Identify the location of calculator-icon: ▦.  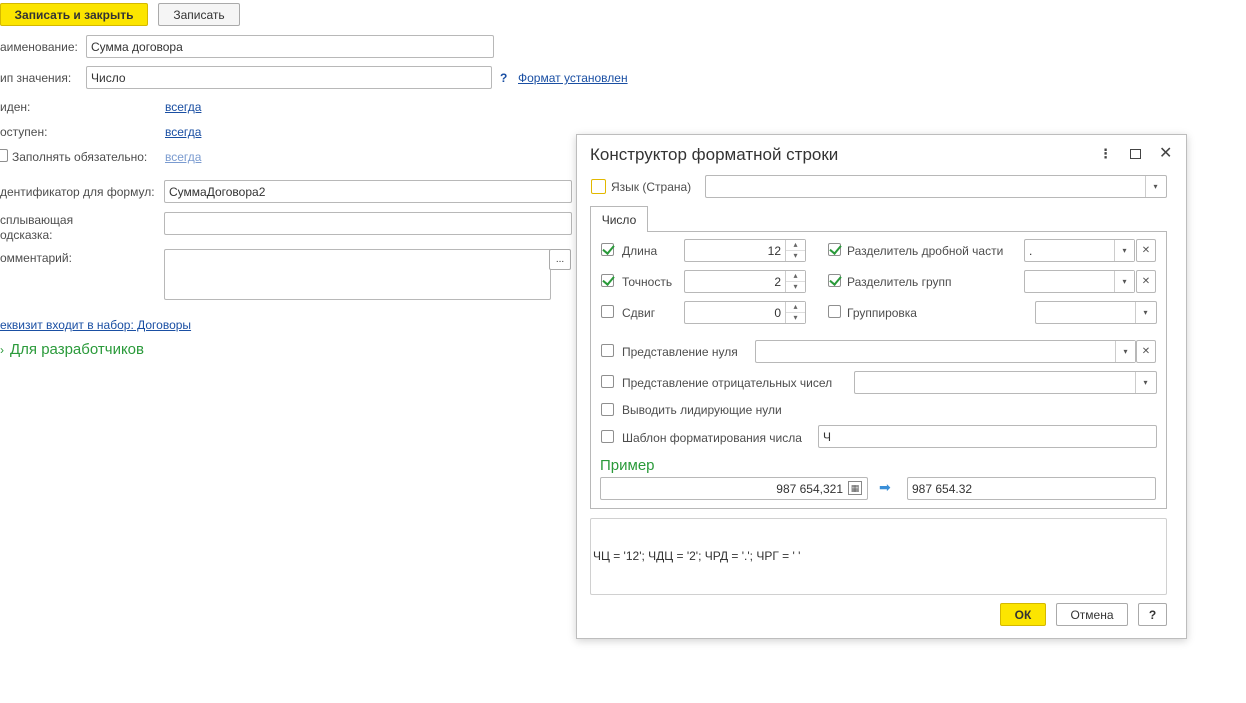
(855, 488).